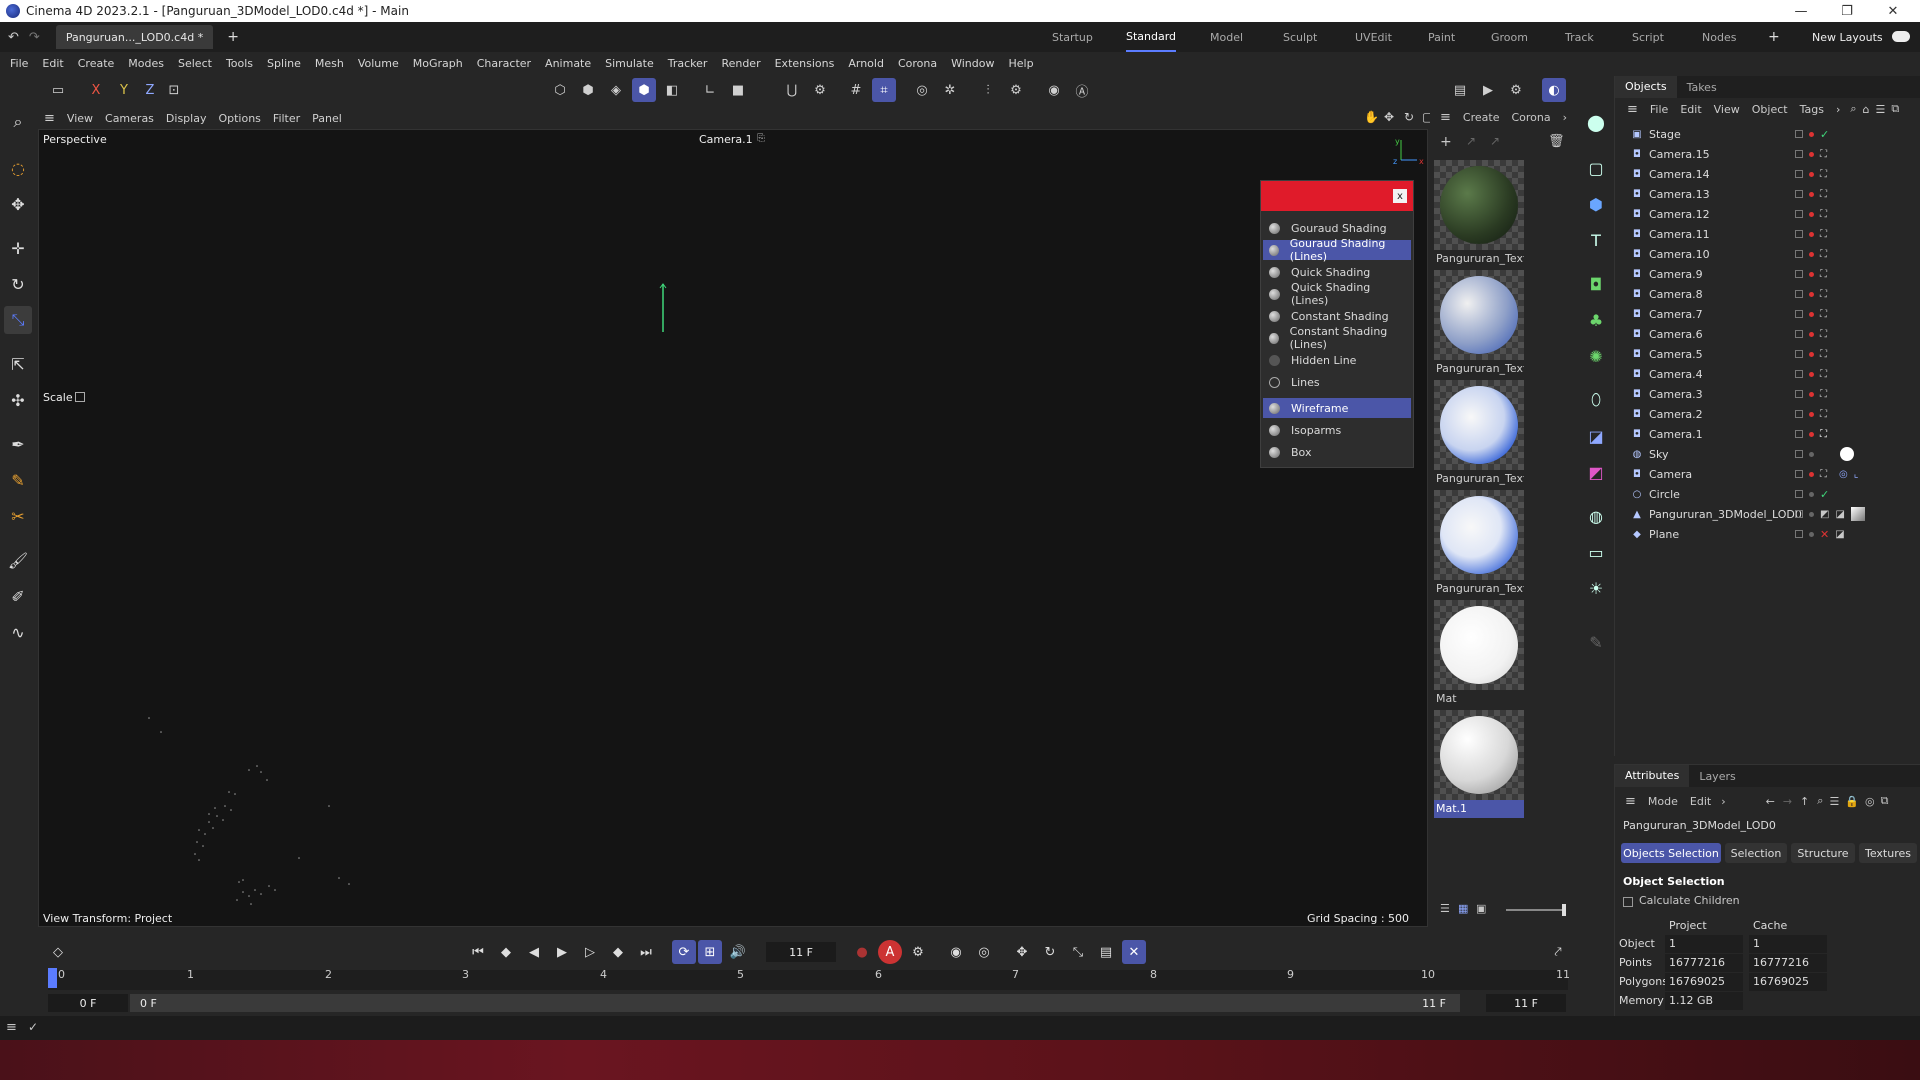  Describe the element at coordinates (18, 516) in the screenshot. I see `knife-tool-icon: ✂` at that location.